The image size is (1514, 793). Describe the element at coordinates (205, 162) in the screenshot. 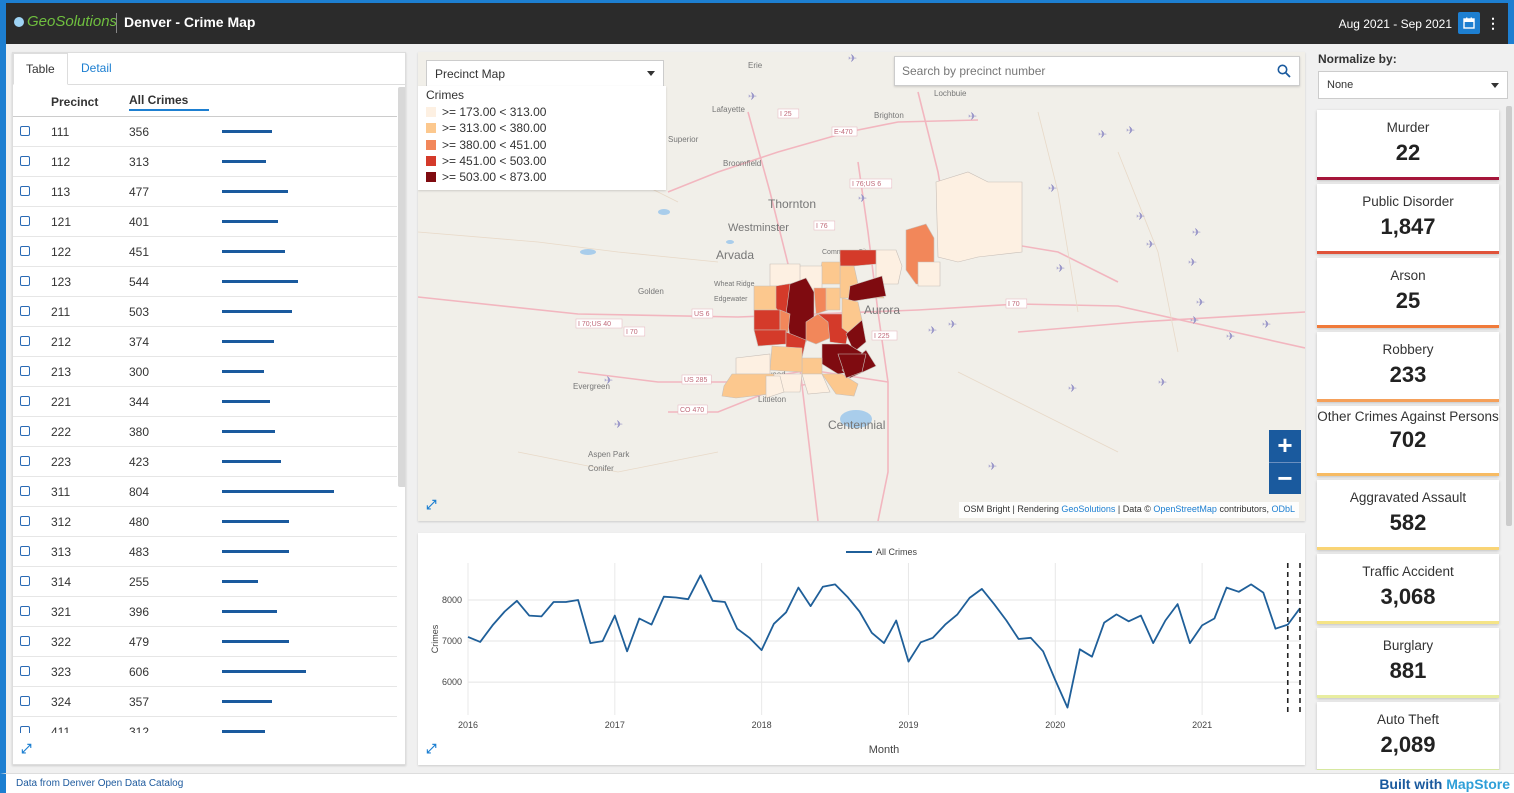

I see `table-row: 112 313` at that location.